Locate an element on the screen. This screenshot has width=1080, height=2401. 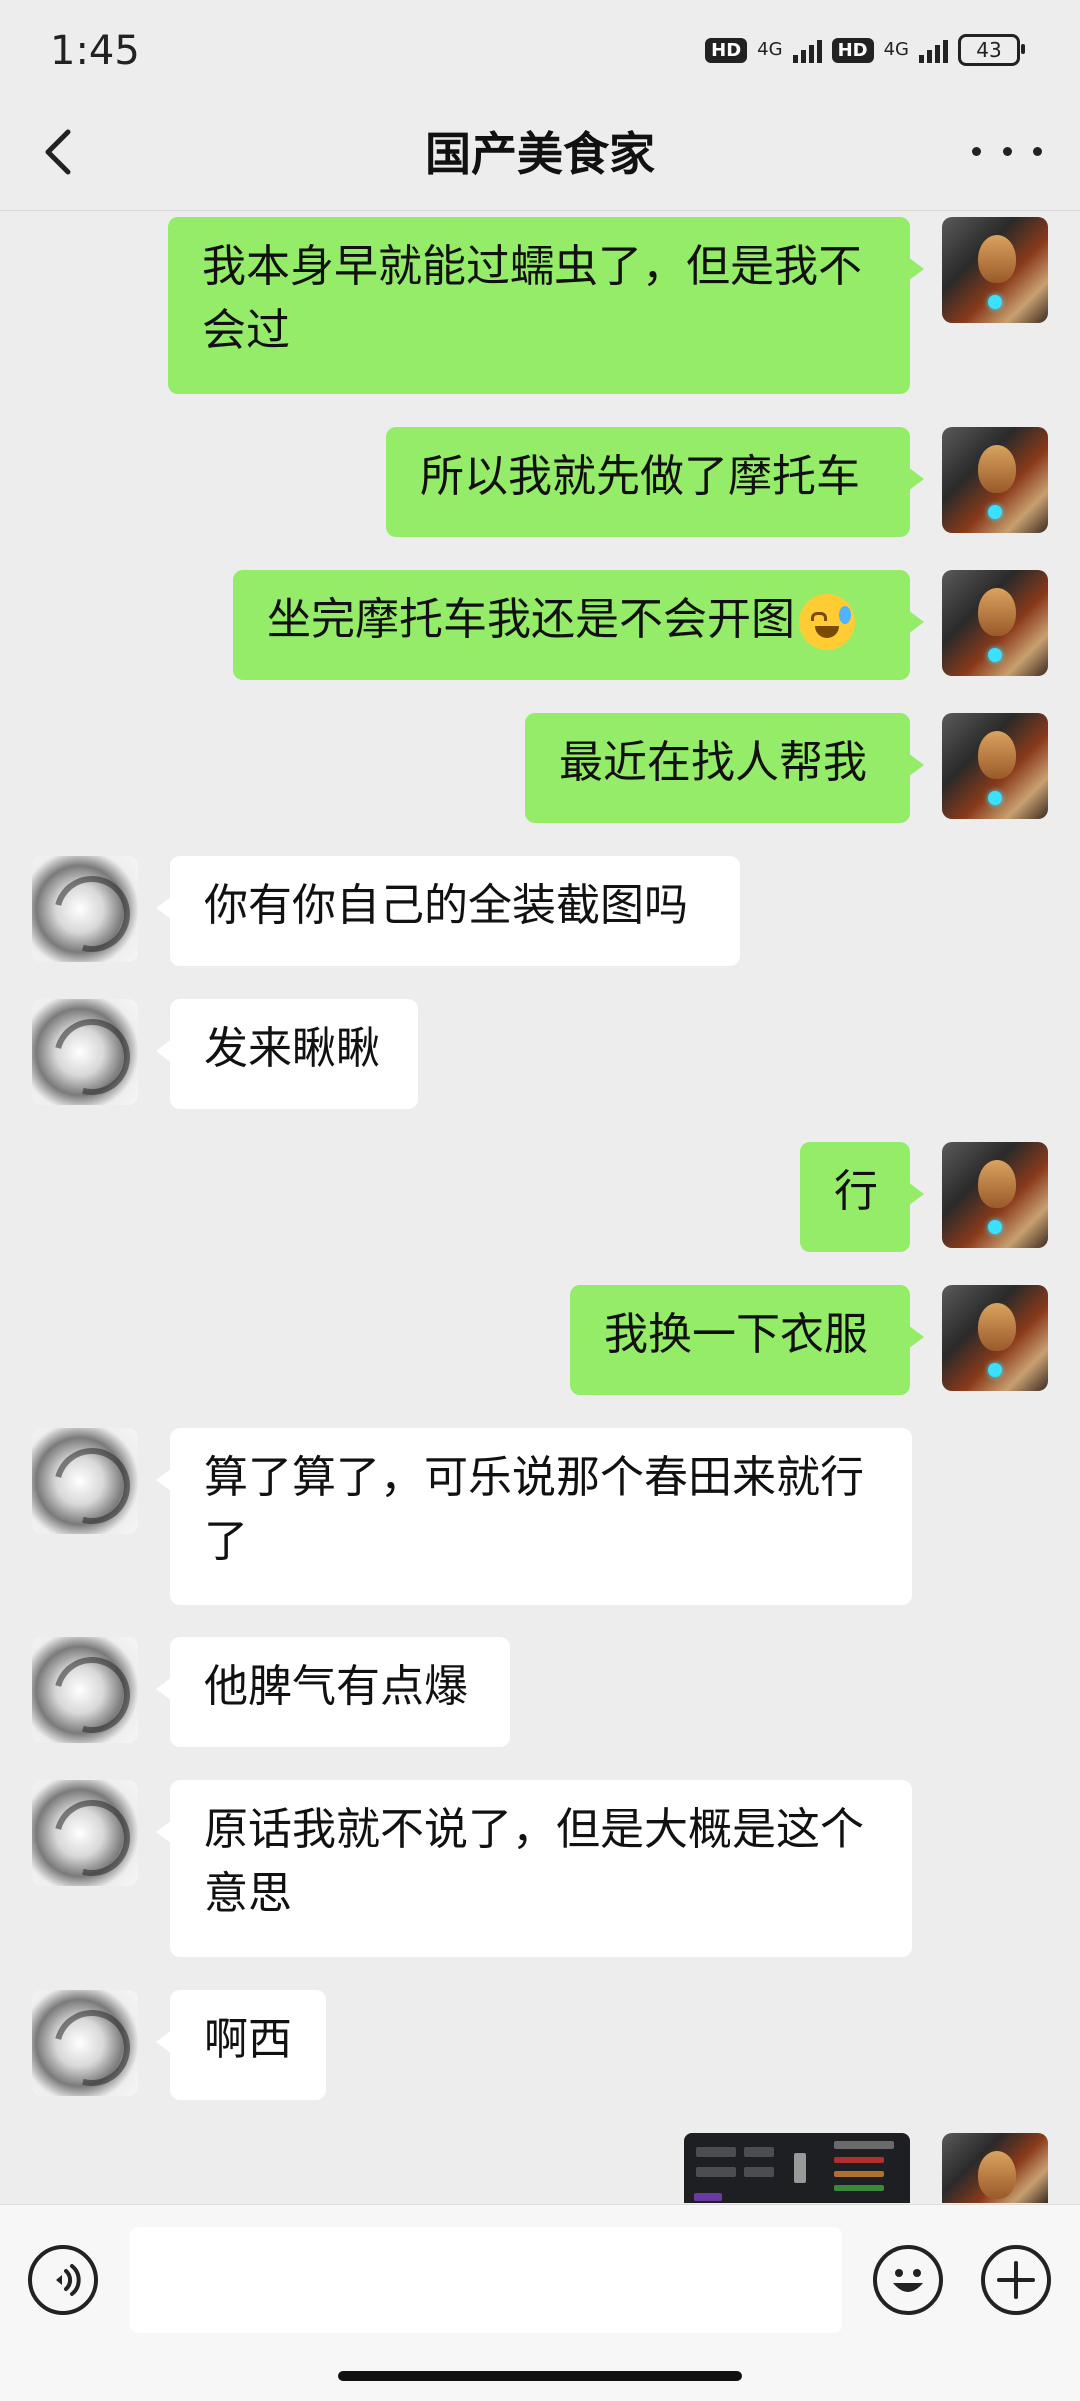
message-text: 他脾气有点爆 is located at coordinates (336, 1686).